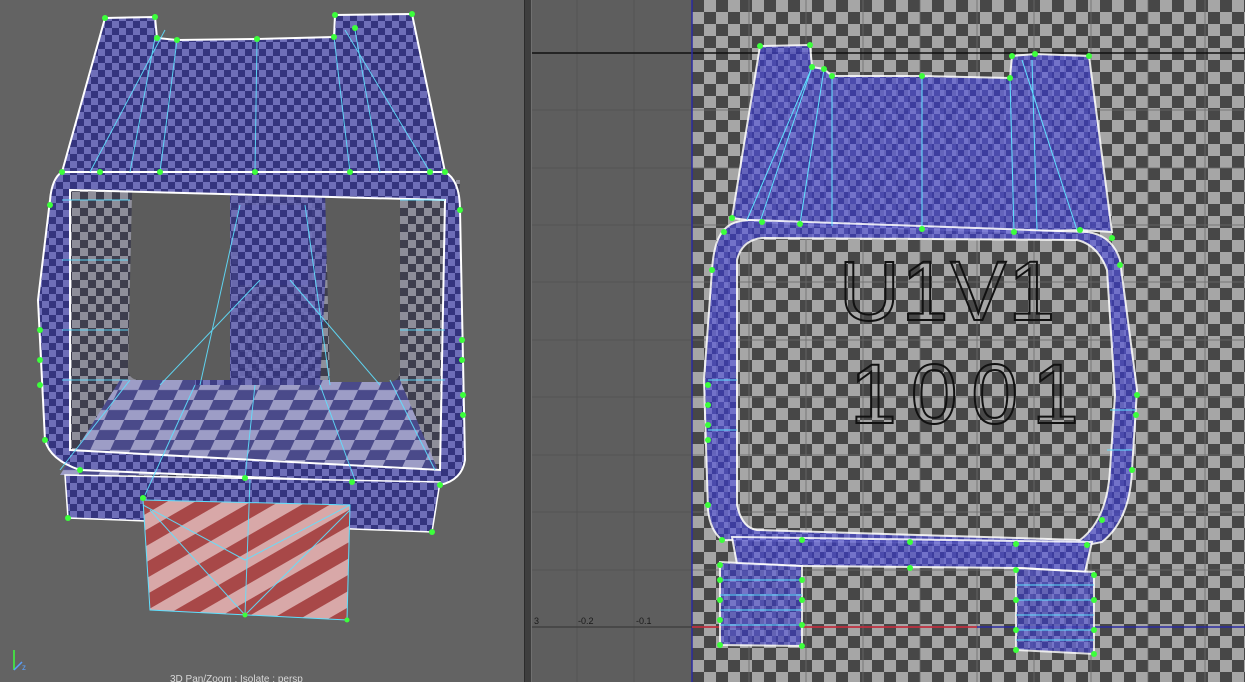 The height and width of the screenshot is (682, 1245). Describe the element at coordinates (236, 678) in the screenshot. I see `viewport-camera-label: 3D Pan/Zoom : Isolate : persp` at that location.